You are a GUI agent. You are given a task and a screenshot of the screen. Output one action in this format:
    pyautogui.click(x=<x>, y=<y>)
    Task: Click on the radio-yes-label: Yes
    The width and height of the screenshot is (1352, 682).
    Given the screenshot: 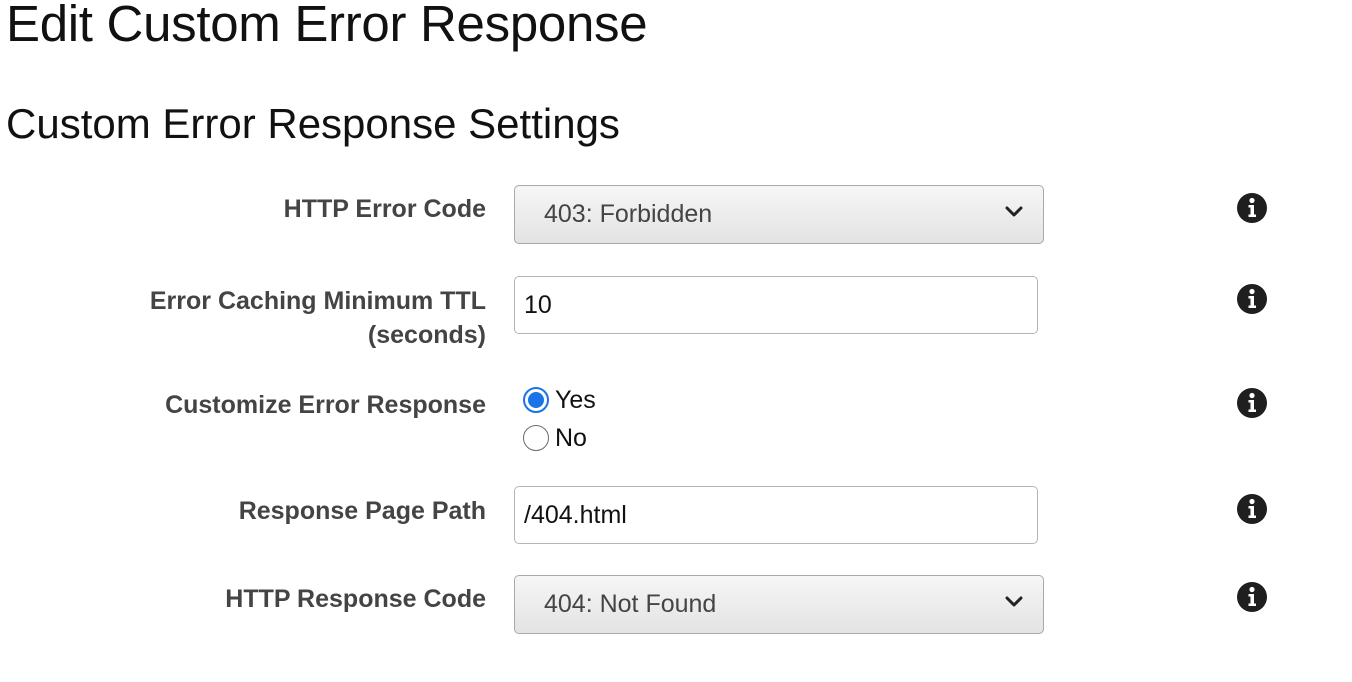 What is the action you would take?
    pyautogui.click(x=575, y=399)
    